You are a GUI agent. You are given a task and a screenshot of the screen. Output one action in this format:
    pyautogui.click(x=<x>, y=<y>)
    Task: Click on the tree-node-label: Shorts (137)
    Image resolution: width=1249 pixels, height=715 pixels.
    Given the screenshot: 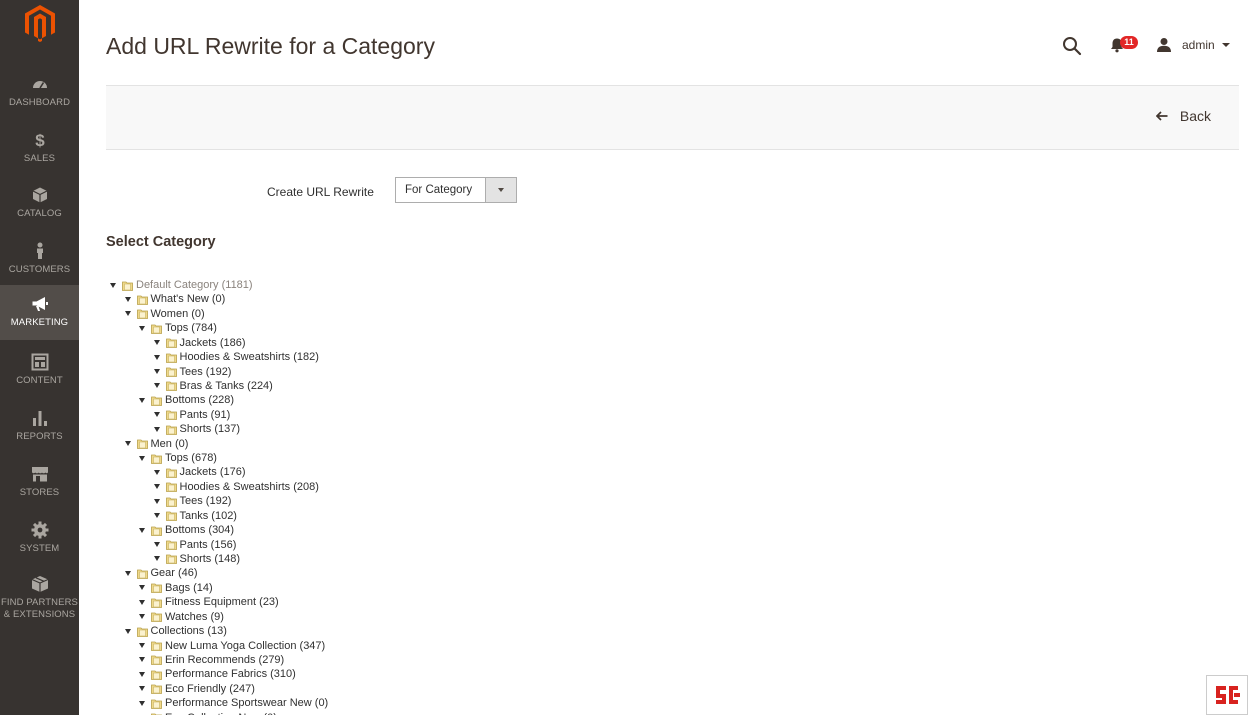 What is the action you would take?
    pyautogui.click(x=210, y=429)
    